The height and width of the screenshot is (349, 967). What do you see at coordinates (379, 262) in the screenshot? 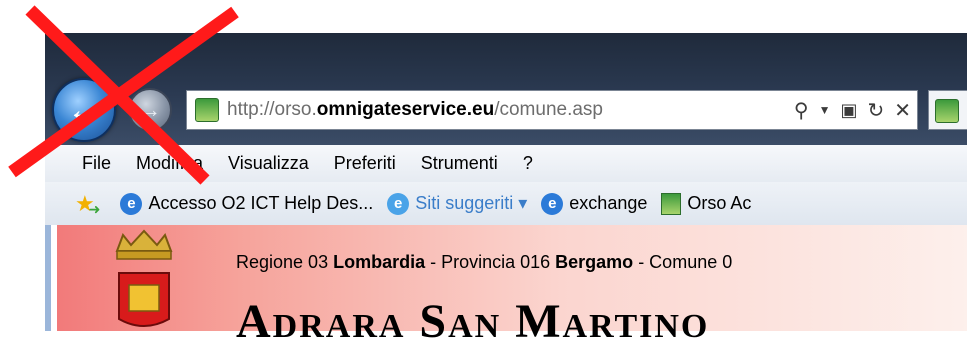
I see `region-name: Lombardia` at bounding box center [379, 262].